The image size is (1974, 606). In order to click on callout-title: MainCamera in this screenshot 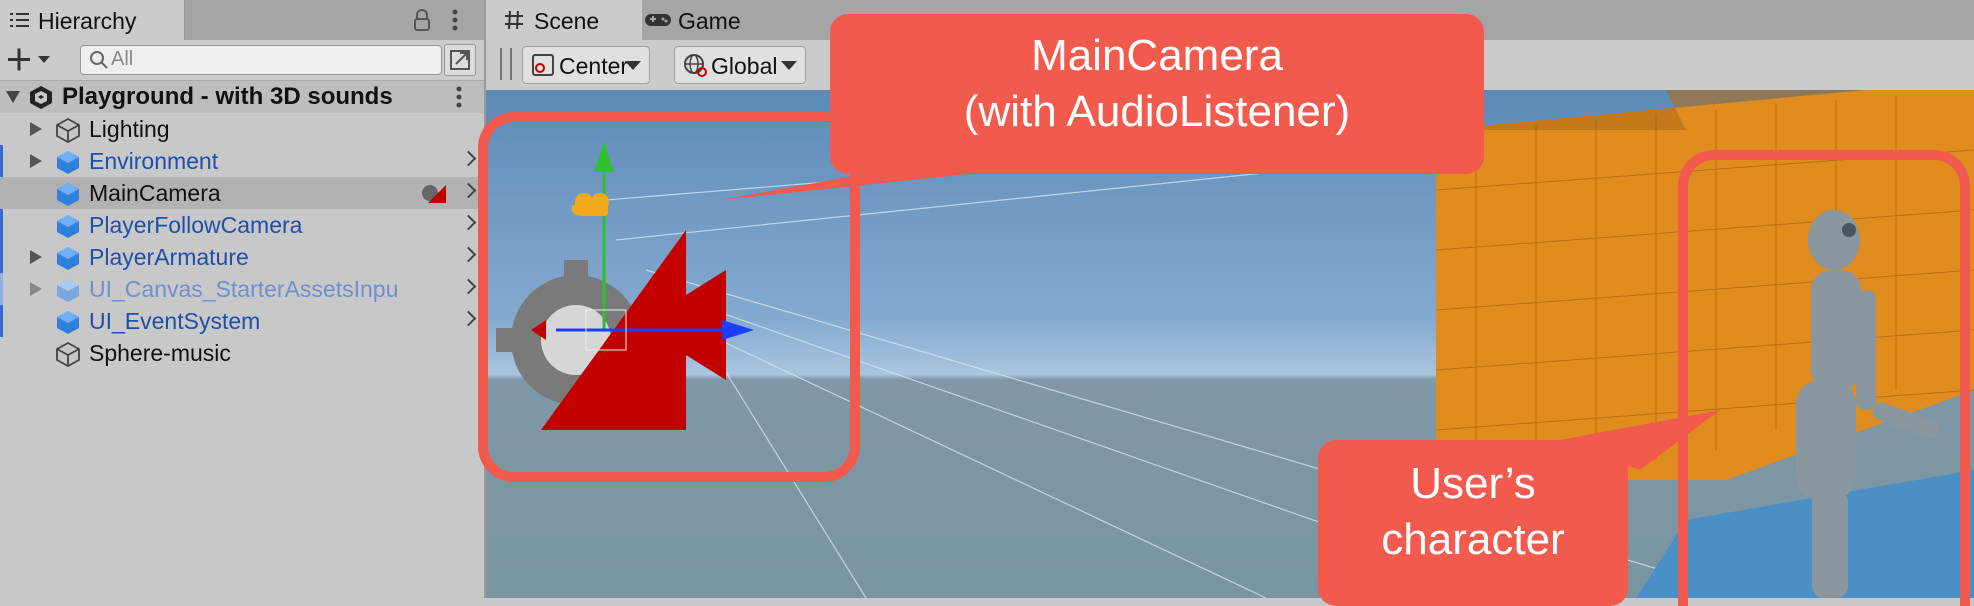, I will do `click(1157, 55)`.